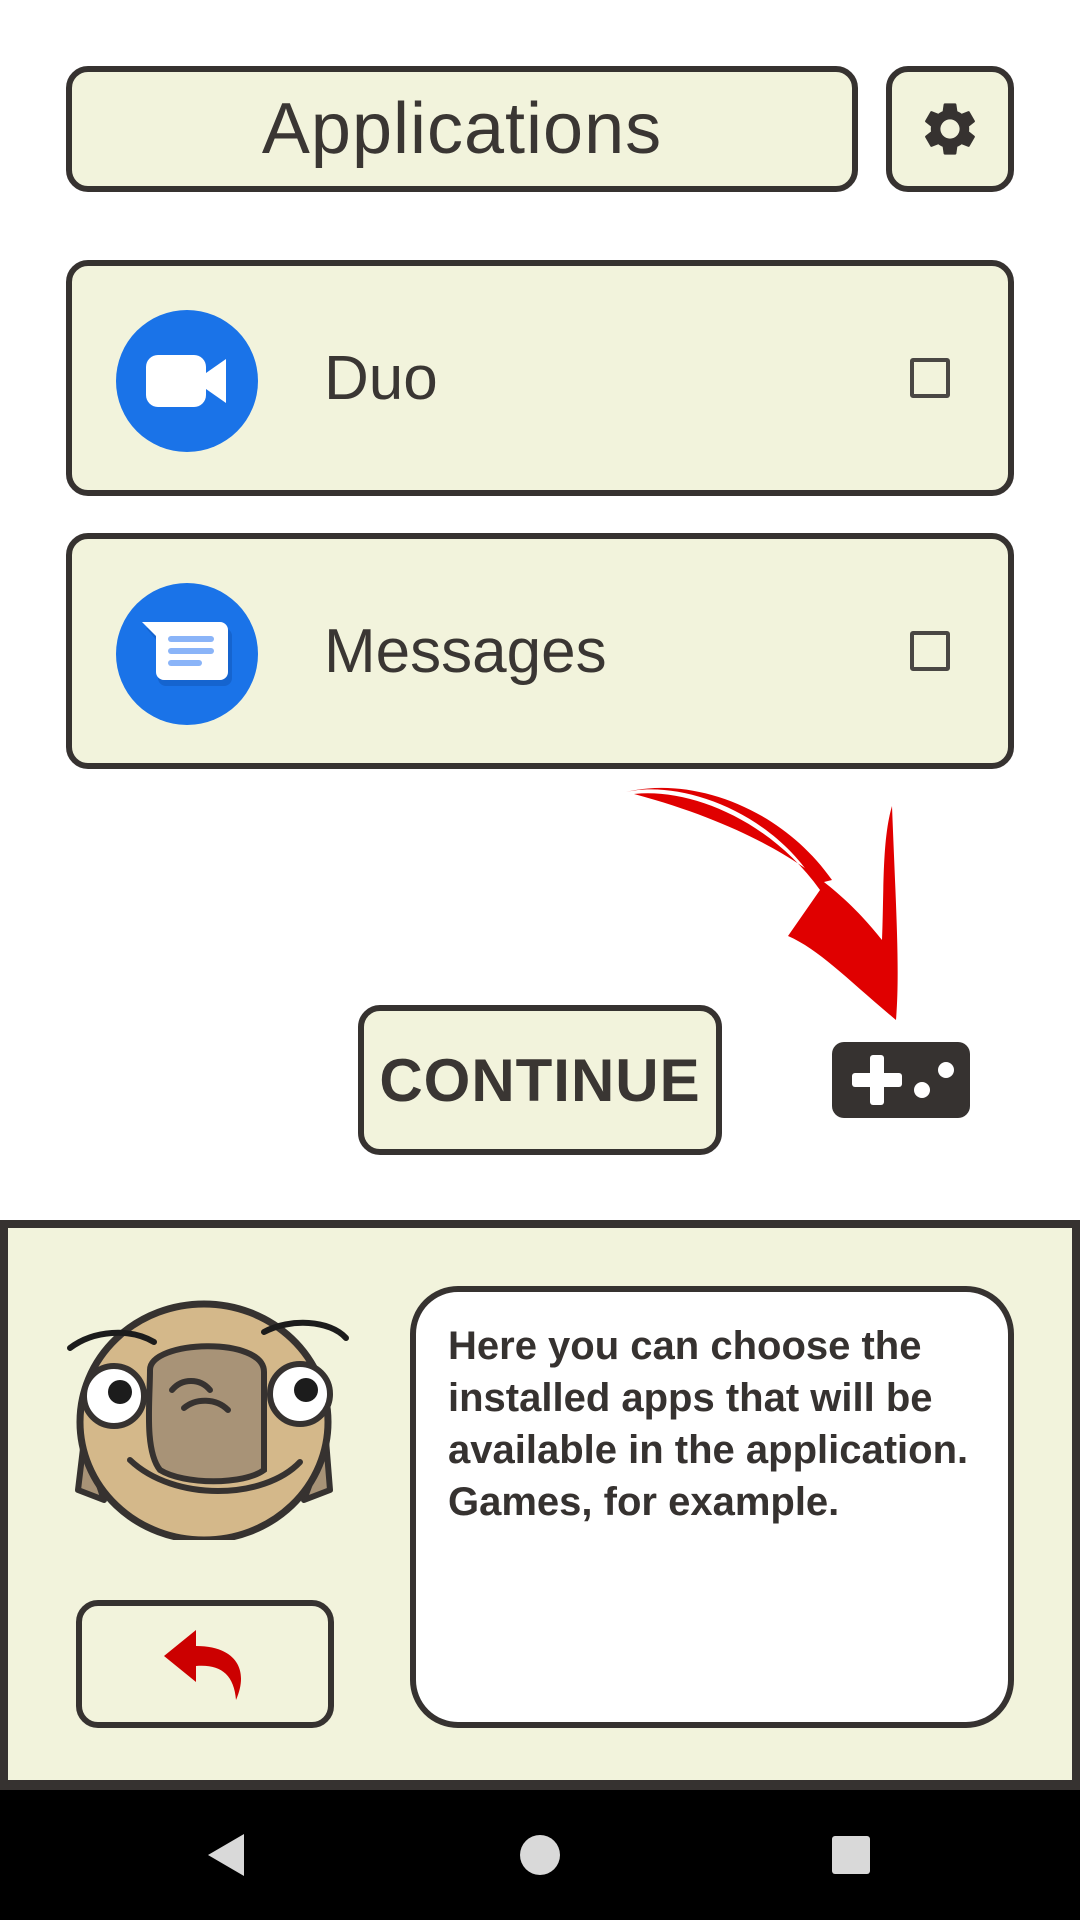  Describe the element at coordinates (227, 1855) in the screenshot. I see `nav-back-icon` at that location.